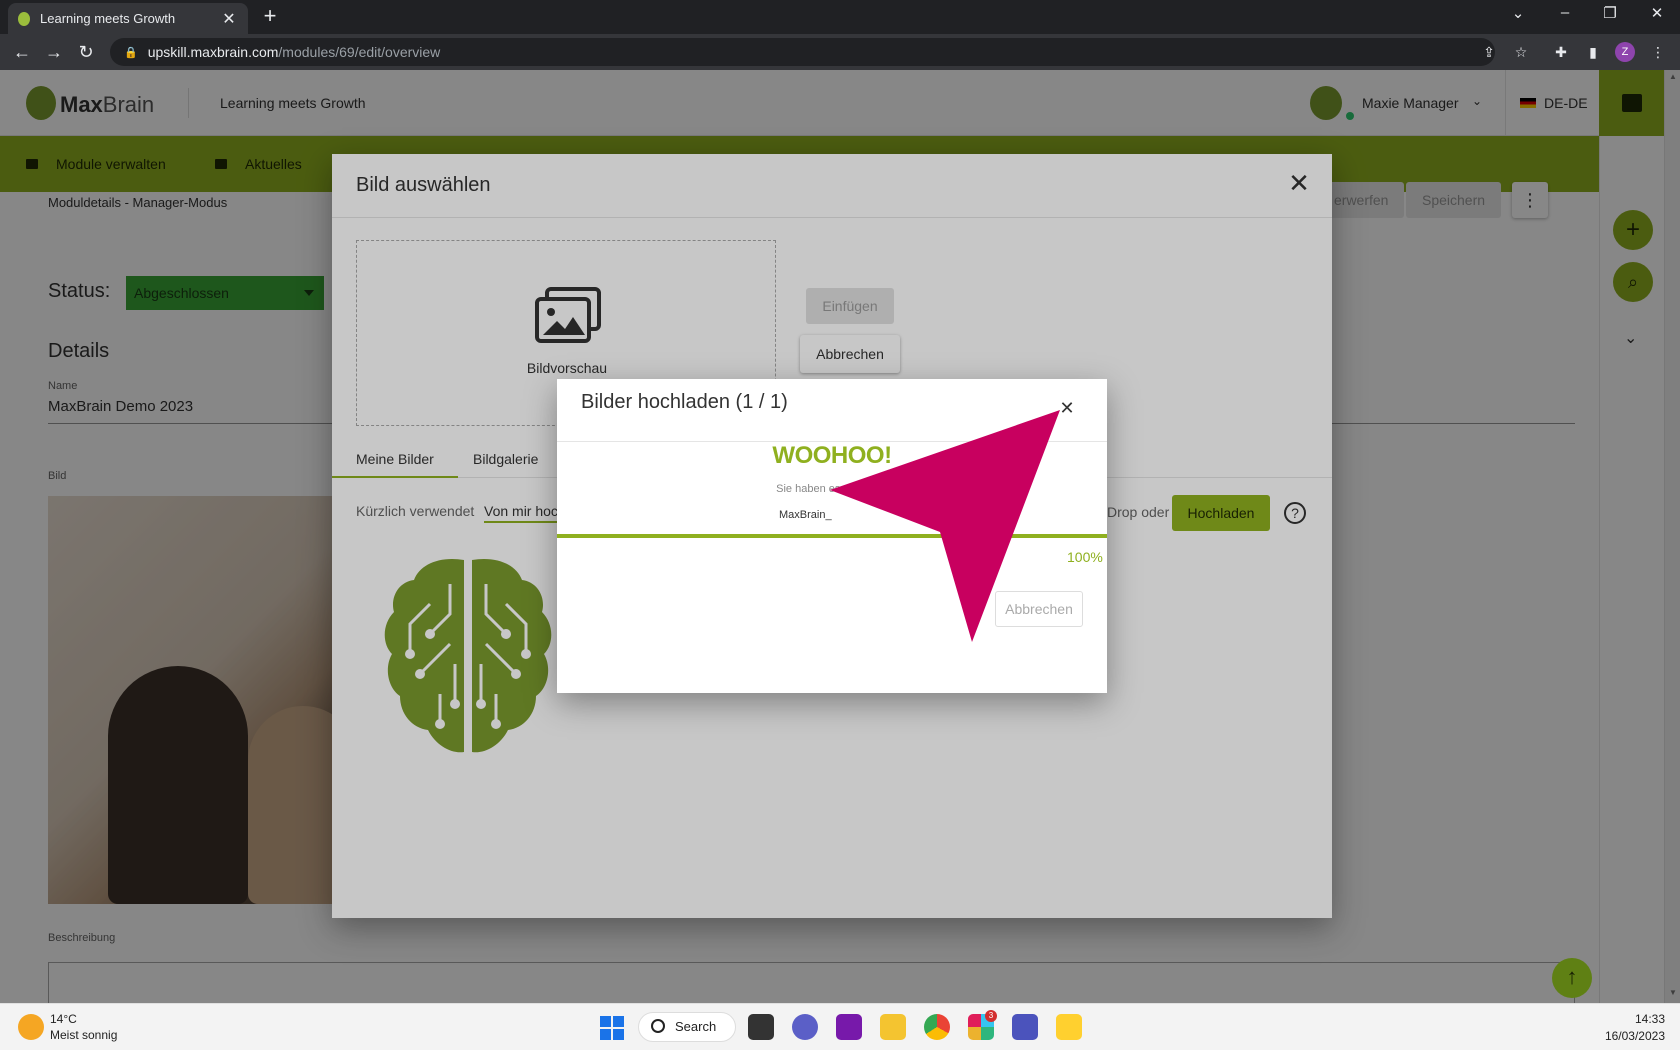 The width and height of the screenshot is (1680, 1050). Describe the element at coordinates (849, 1027) in the screenshot. I see `onenote-icon` at that location.